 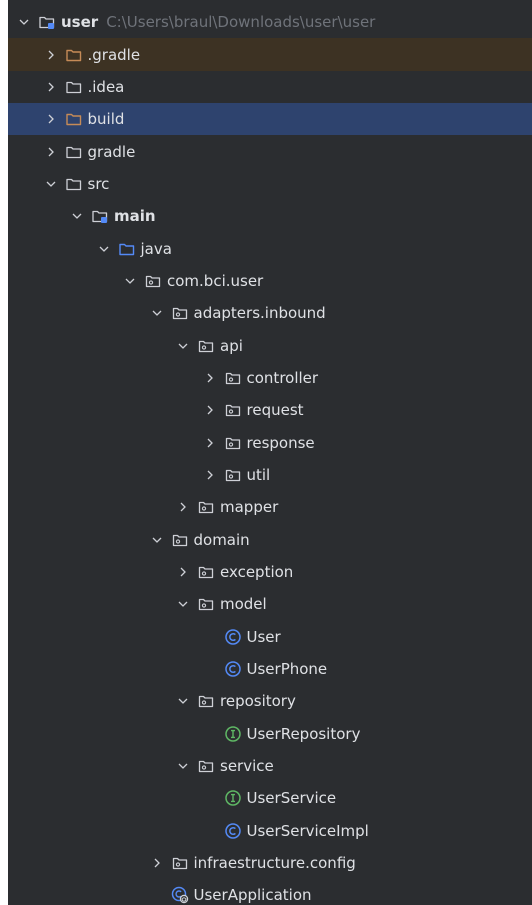 What do you see at coordinates (231, 345) in the screenshot?
I see `tree-item-label: api` at bounding box center [231, 345].